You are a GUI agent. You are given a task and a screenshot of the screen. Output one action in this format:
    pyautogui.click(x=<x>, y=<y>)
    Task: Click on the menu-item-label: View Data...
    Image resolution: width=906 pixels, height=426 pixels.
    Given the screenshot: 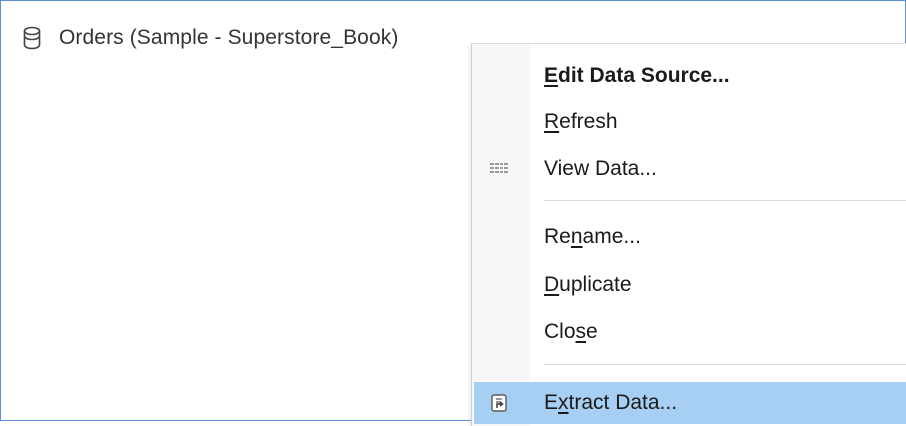 What is the action you would take?
    pyautogui.click(x=600, y=168)
    